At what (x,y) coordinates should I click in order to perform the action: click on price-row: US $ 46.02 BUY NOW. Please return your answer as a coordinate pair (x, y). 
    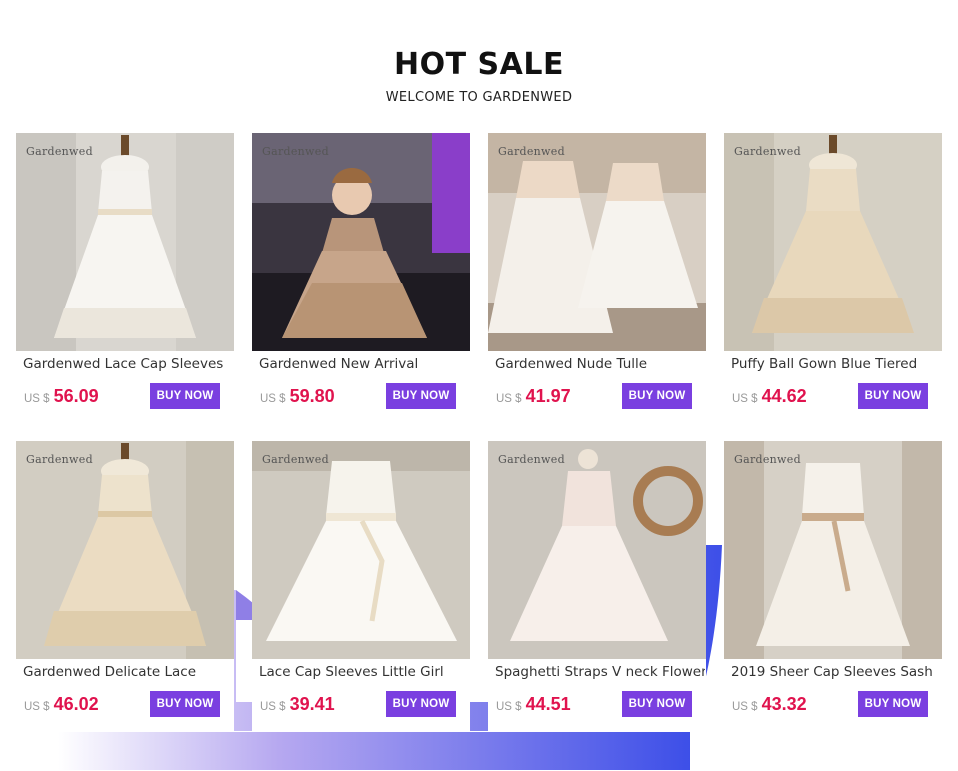
    Looking at the image, I should click on (125, 704).